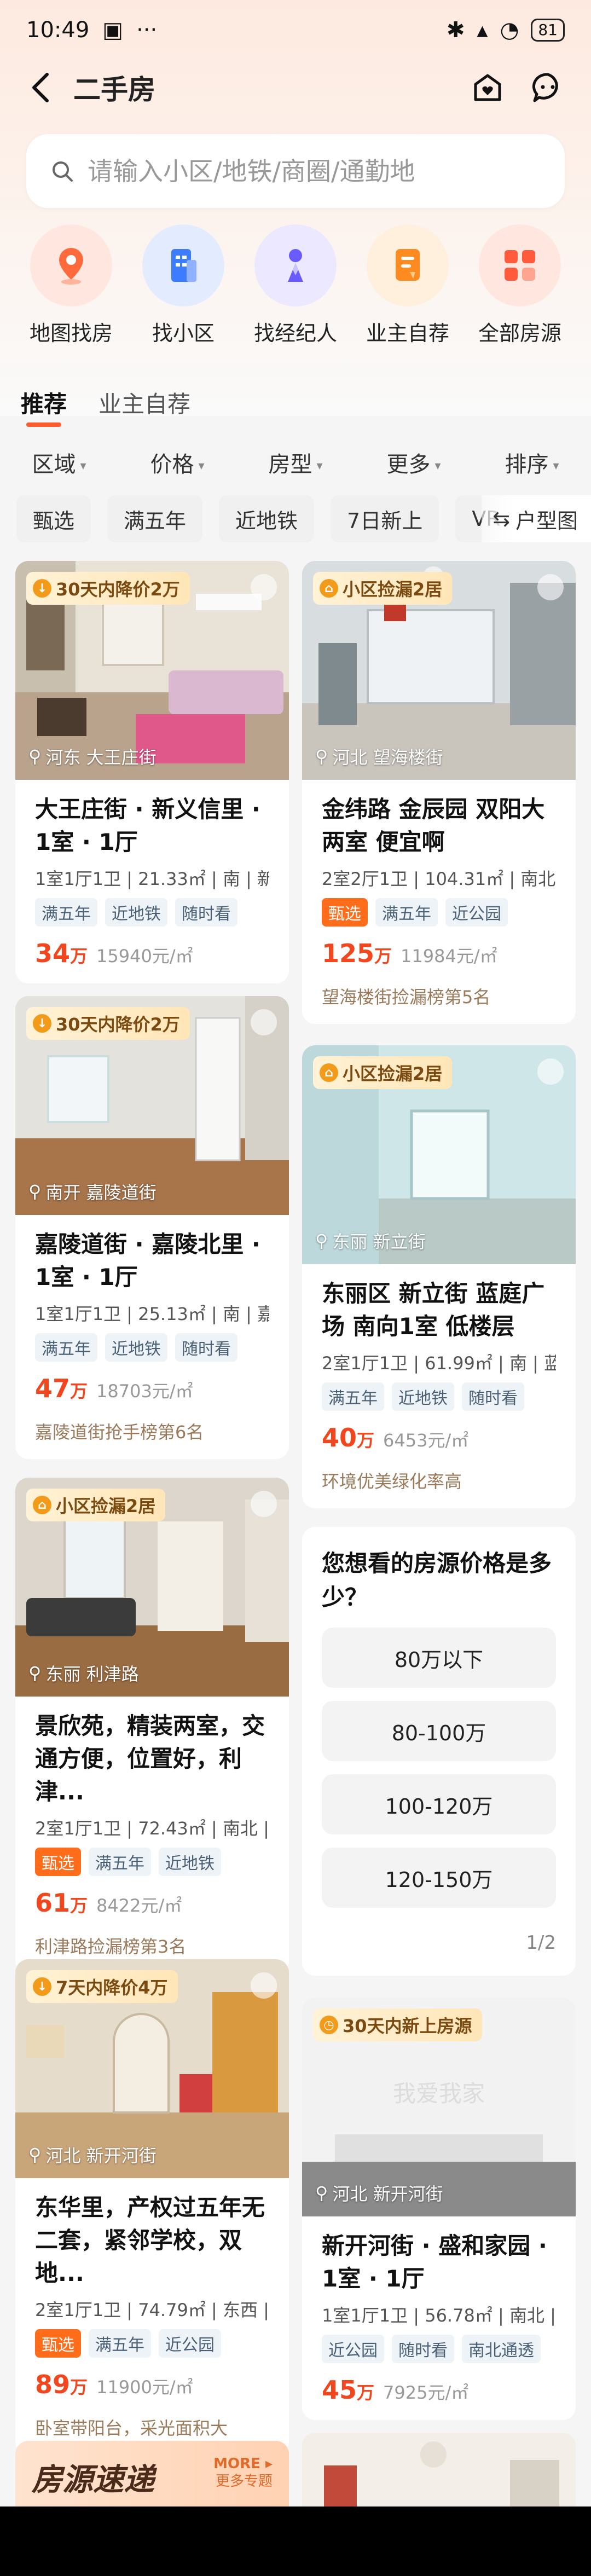 This screenshot has width=591, height=2576. Describe the element at coordinates (58, 30) in the screenshot. I see `status-time: 10:49` at that location.